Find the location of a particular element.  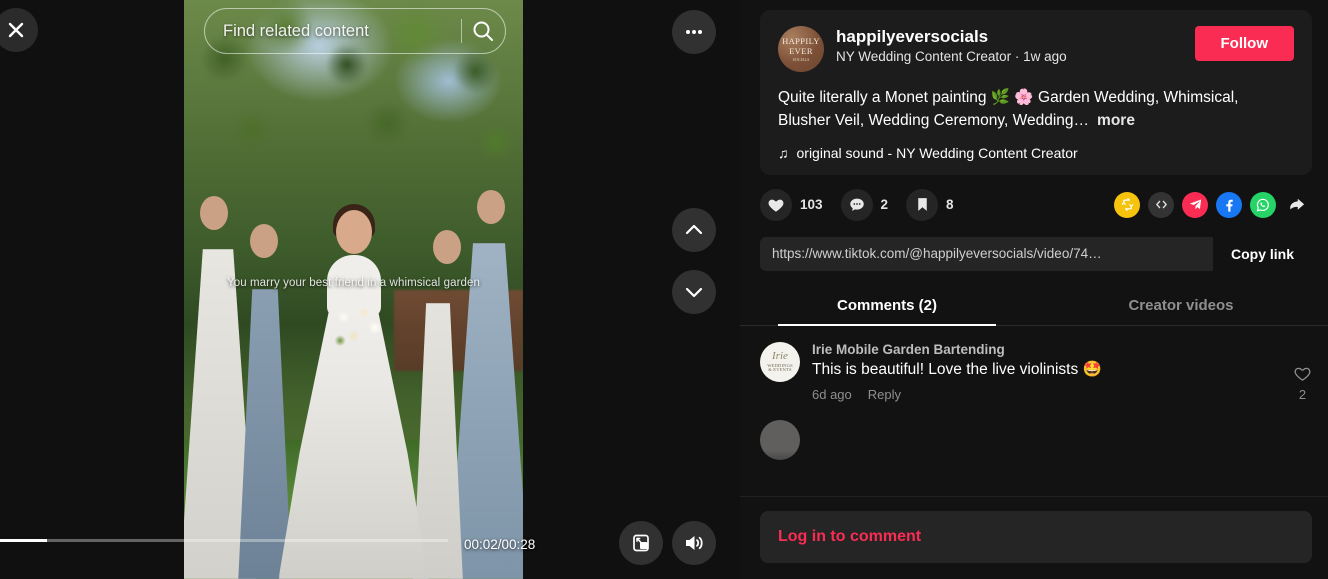

next-video-chevron-down-icon is located at coordinates (694, 292).